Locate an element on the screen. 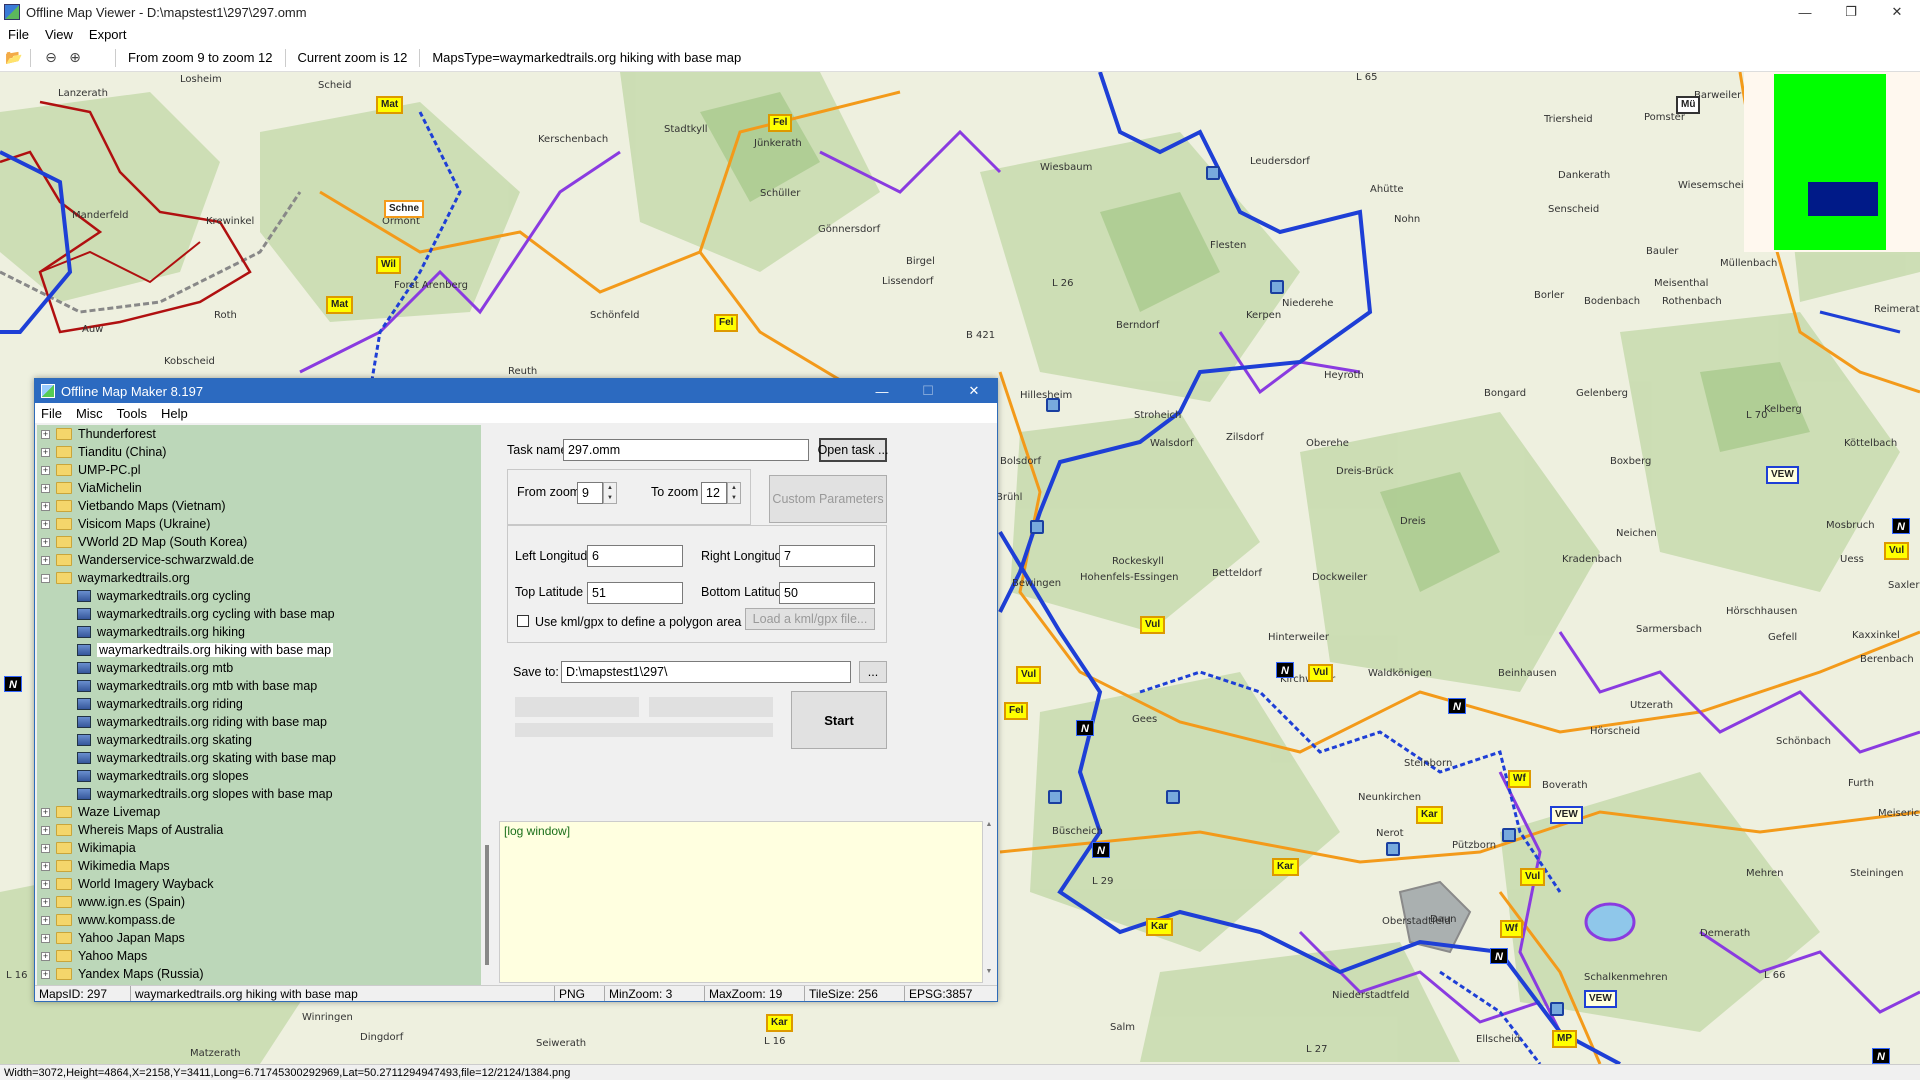  tree-folder-item: + Whereis Maps of Australia is located at coordinates (132, 830).